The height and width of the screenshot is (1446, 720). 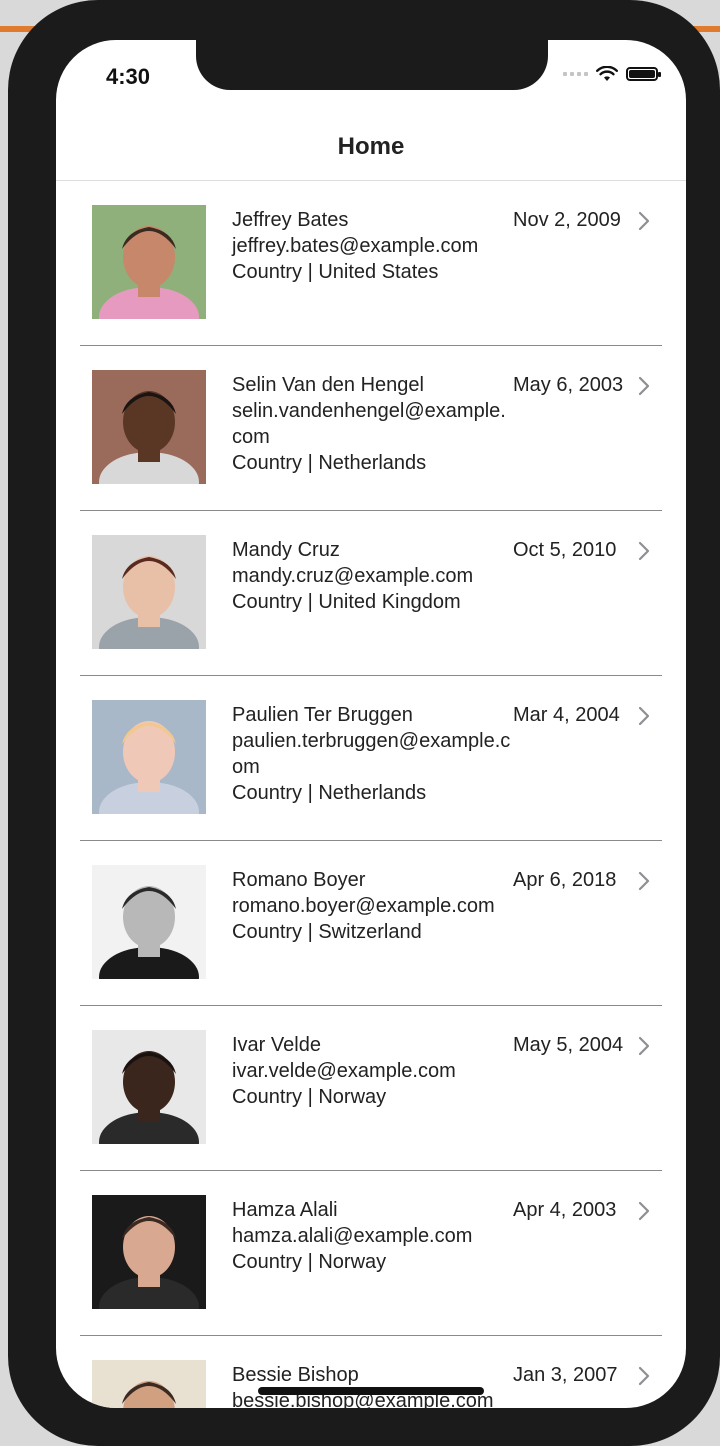 I want to click on navigation-bar: Home, so click(x=371, y=150).